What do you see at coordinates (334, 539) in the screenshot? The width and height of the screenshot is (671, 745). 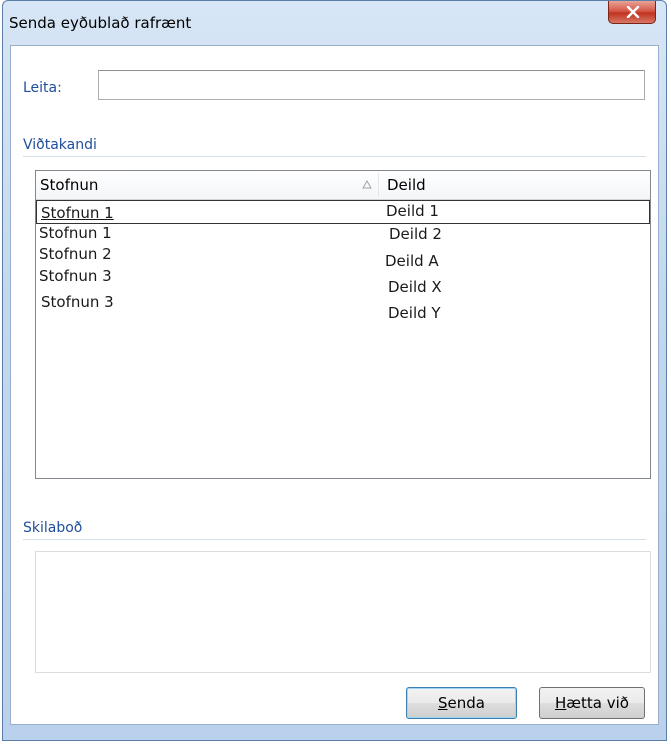 I see `message-divider` at bounding box center [334, 539].